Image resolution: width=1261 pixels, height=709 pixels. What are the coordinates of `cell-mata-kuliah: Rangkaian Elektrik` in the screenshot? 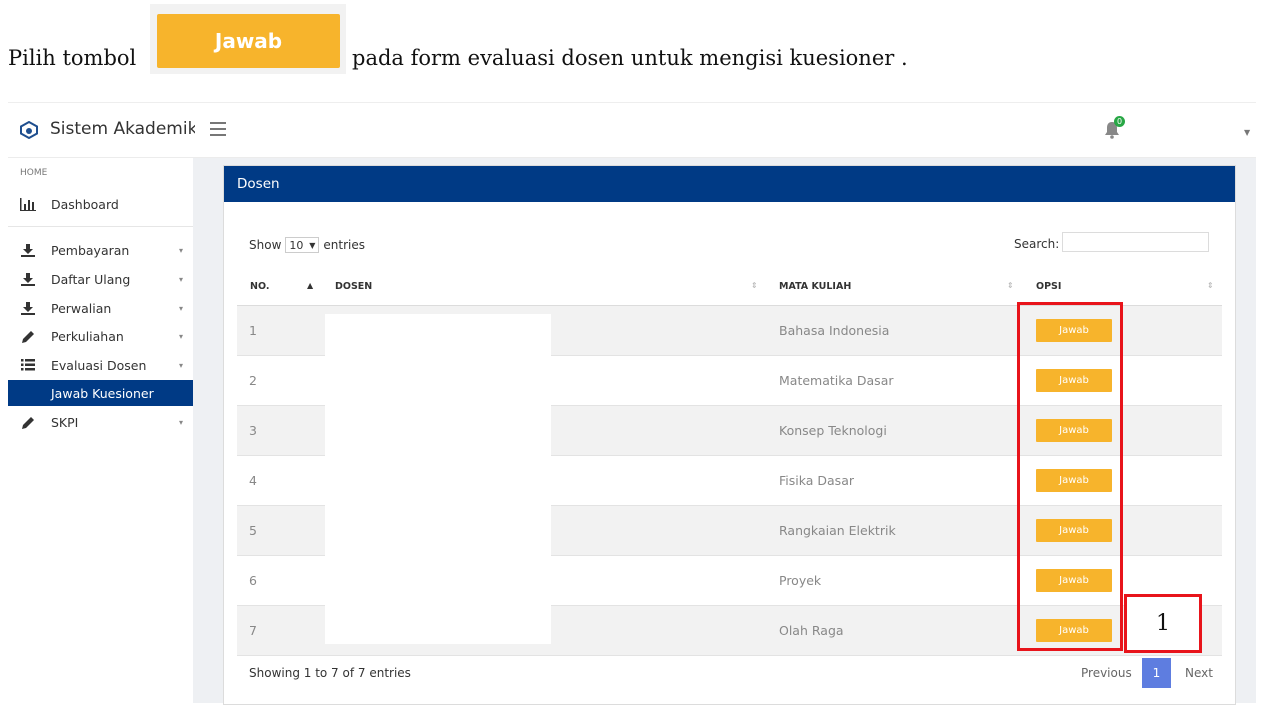 It's located at (837, 530).